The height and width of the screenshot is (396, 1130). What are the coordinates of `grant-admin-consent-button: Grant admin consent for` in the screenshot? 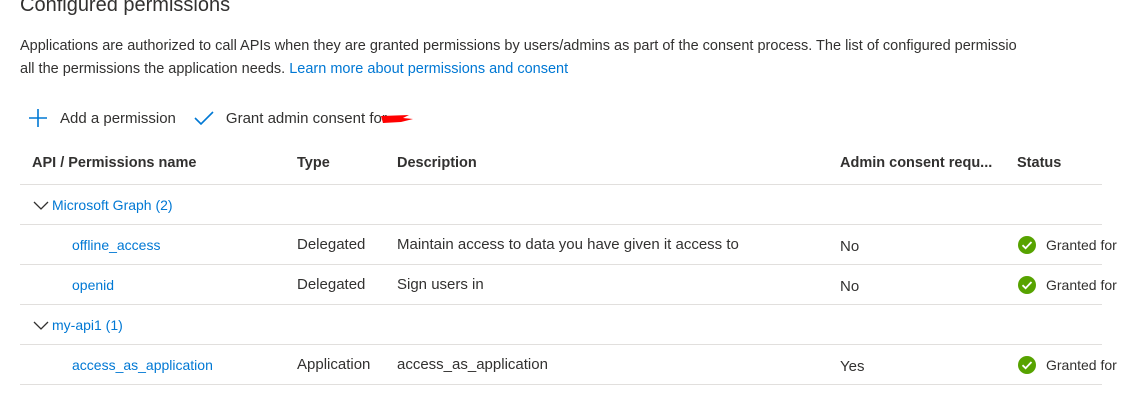 It's located at (303, 118).